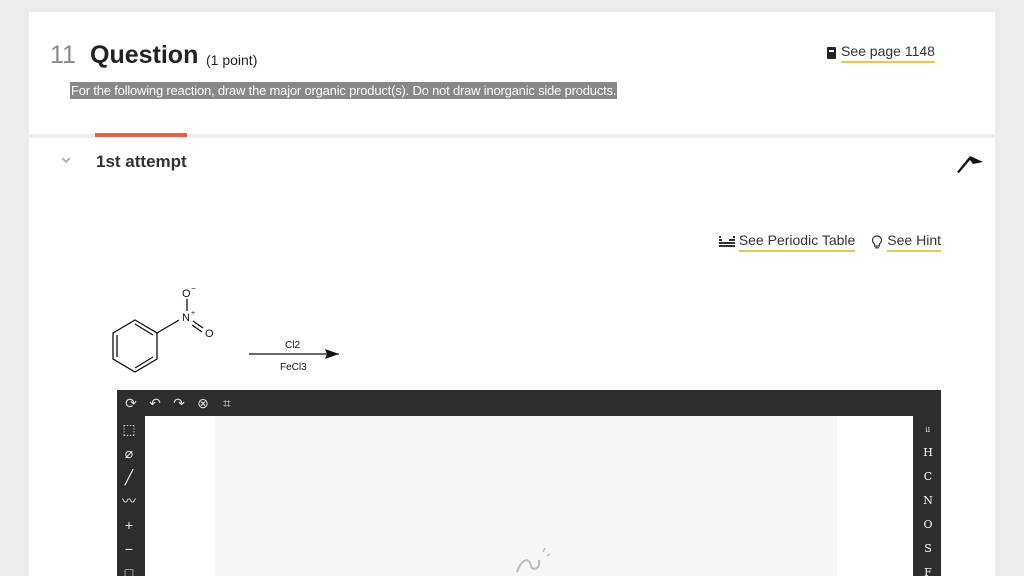 The width and height of the screenshot is (1024, 576). Describe the element at coordinates (227, 403) in the screenshot. I see `coordinates-2d-icon: ⌗` at that location.